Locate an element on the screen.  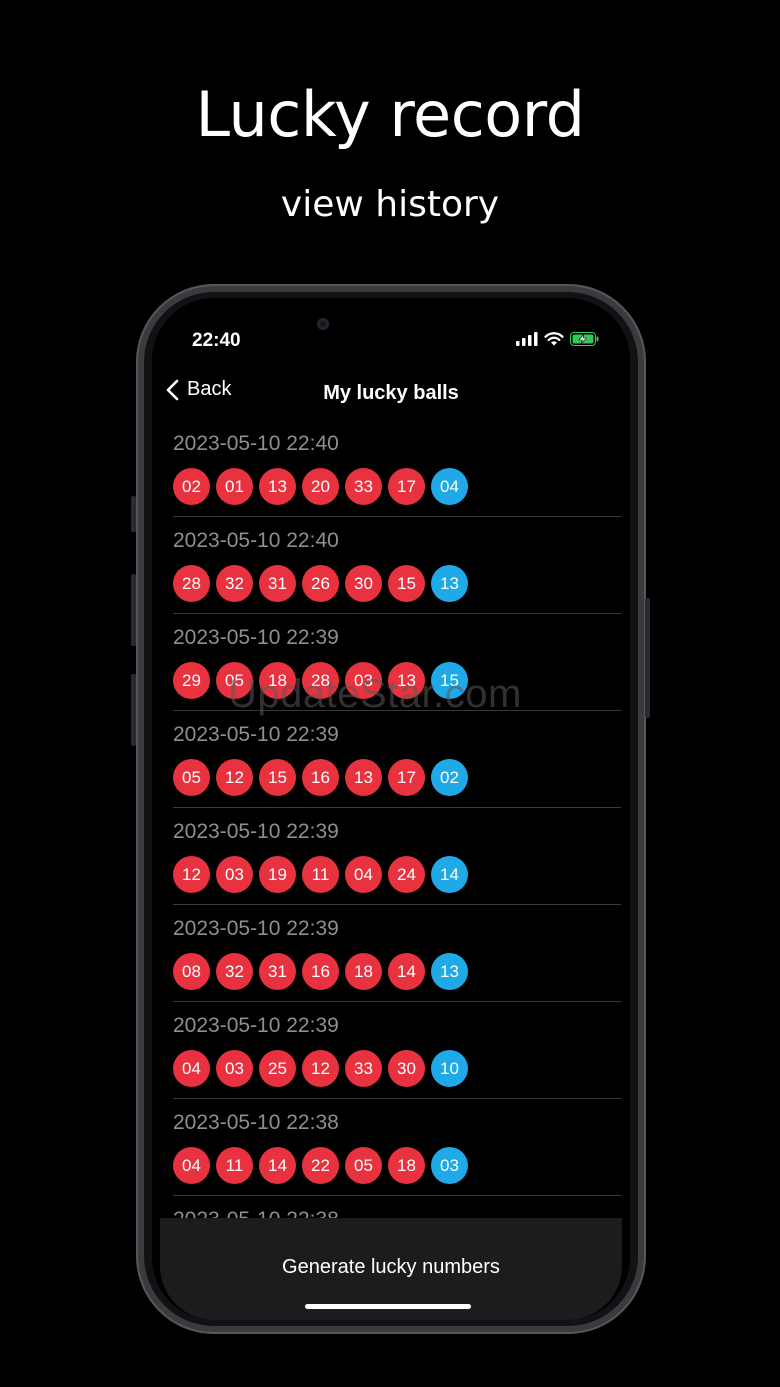
red-ball: 20 is located at coordinates (320, 486).